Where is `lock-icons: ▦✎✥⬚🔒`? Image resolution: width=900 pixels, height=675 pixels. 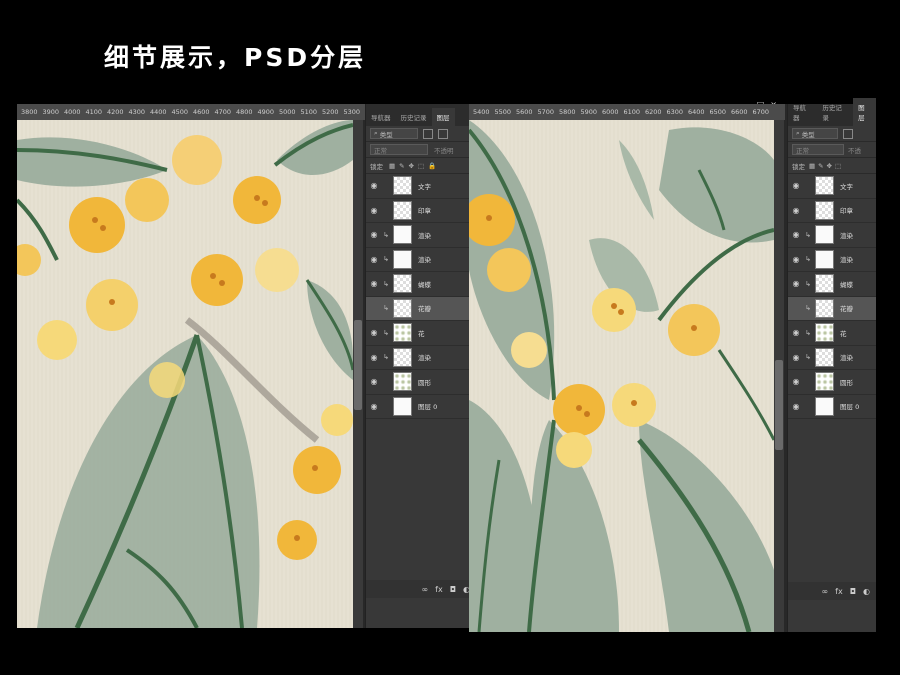 lock-icons: ▦✎✥⬚🔒 is located at coordinates (414, 166).